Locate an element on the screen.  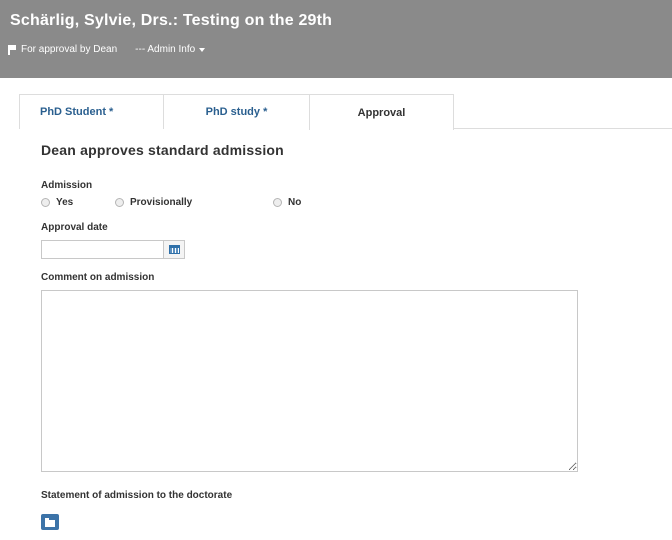
header-status-bar: For approval by Dean --- Admin Info is located at coordinates (107, 49).